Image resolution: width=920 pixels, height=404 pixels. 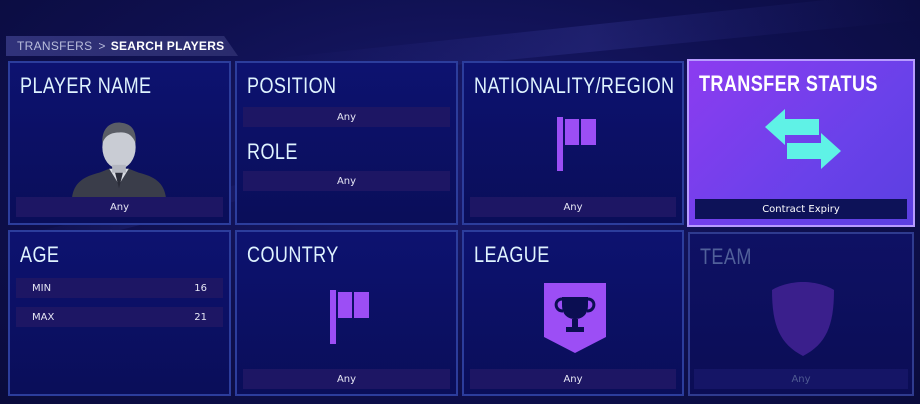 I want to click on tile-title: LEAGUE, so click(x=512, y=254).